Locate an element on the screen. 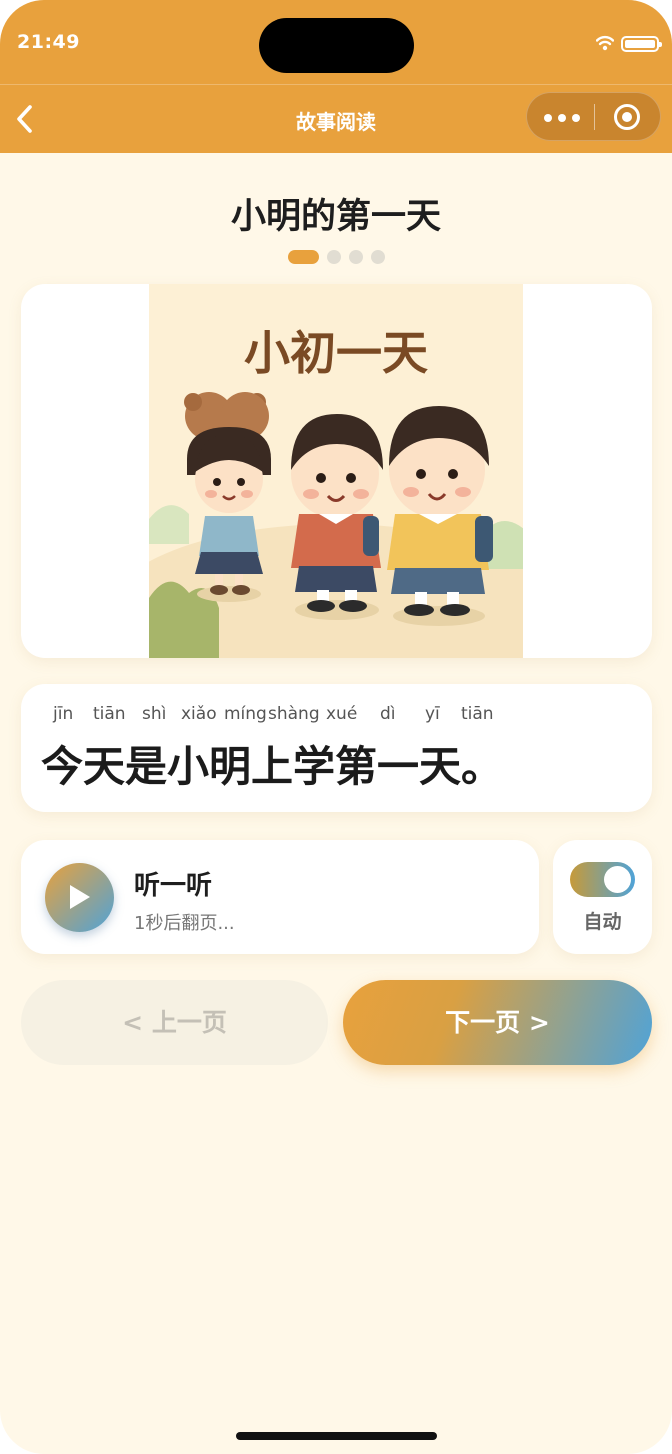 This screenshot has width=672, height=1454. status-divider is located at coordinates (336, 84).